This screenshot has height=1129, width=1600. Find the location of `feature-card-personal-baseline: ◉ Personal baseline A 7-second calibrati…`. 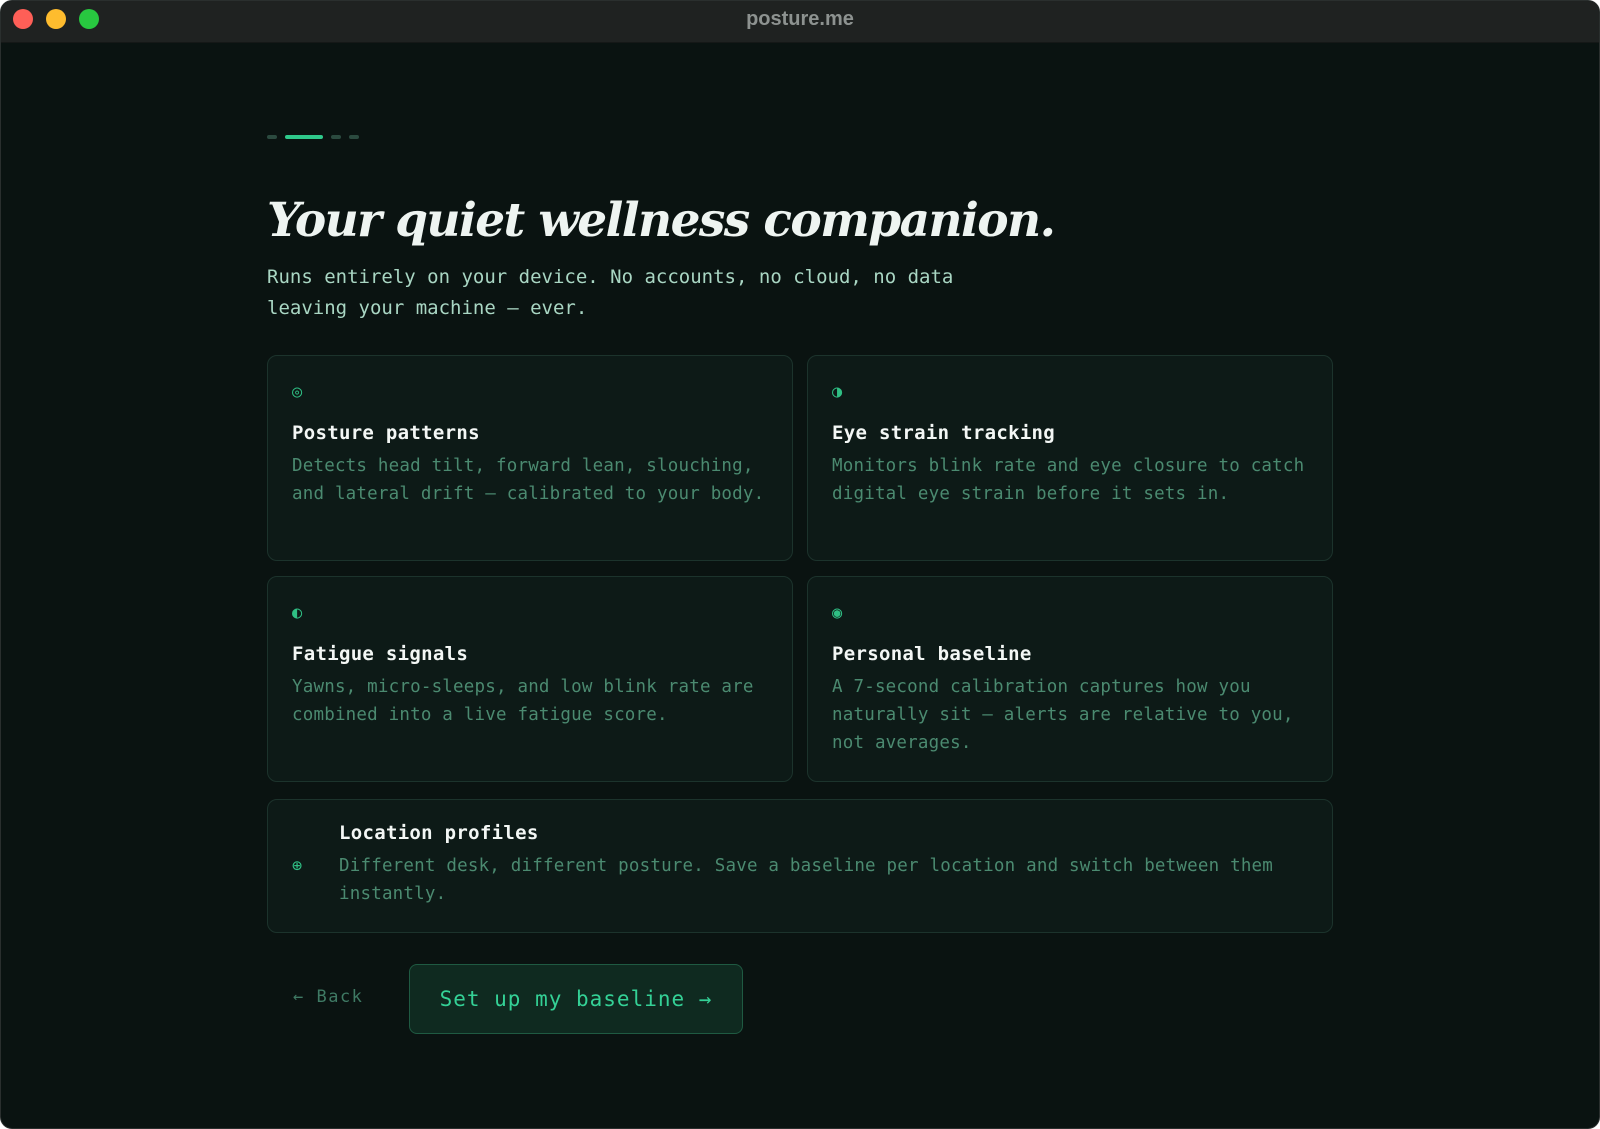

feature-card-personal-baseline: ◉ Personal baseline A 7-second calibrati… is located at coordinates (1070, 679).